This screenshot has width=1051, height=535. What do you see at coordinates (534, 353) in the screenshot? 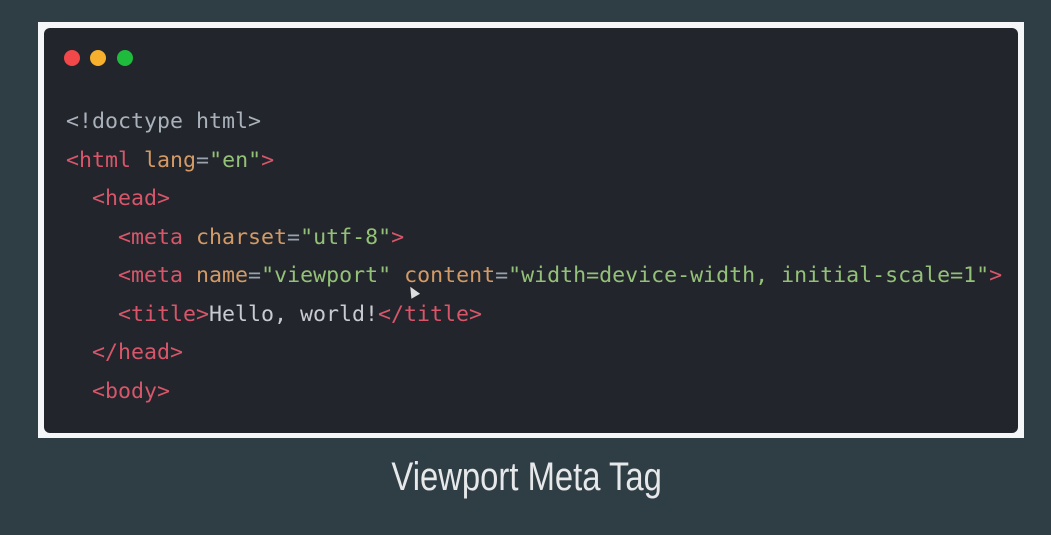
I see `code-line: </head>` at bounding box center [534, 353].